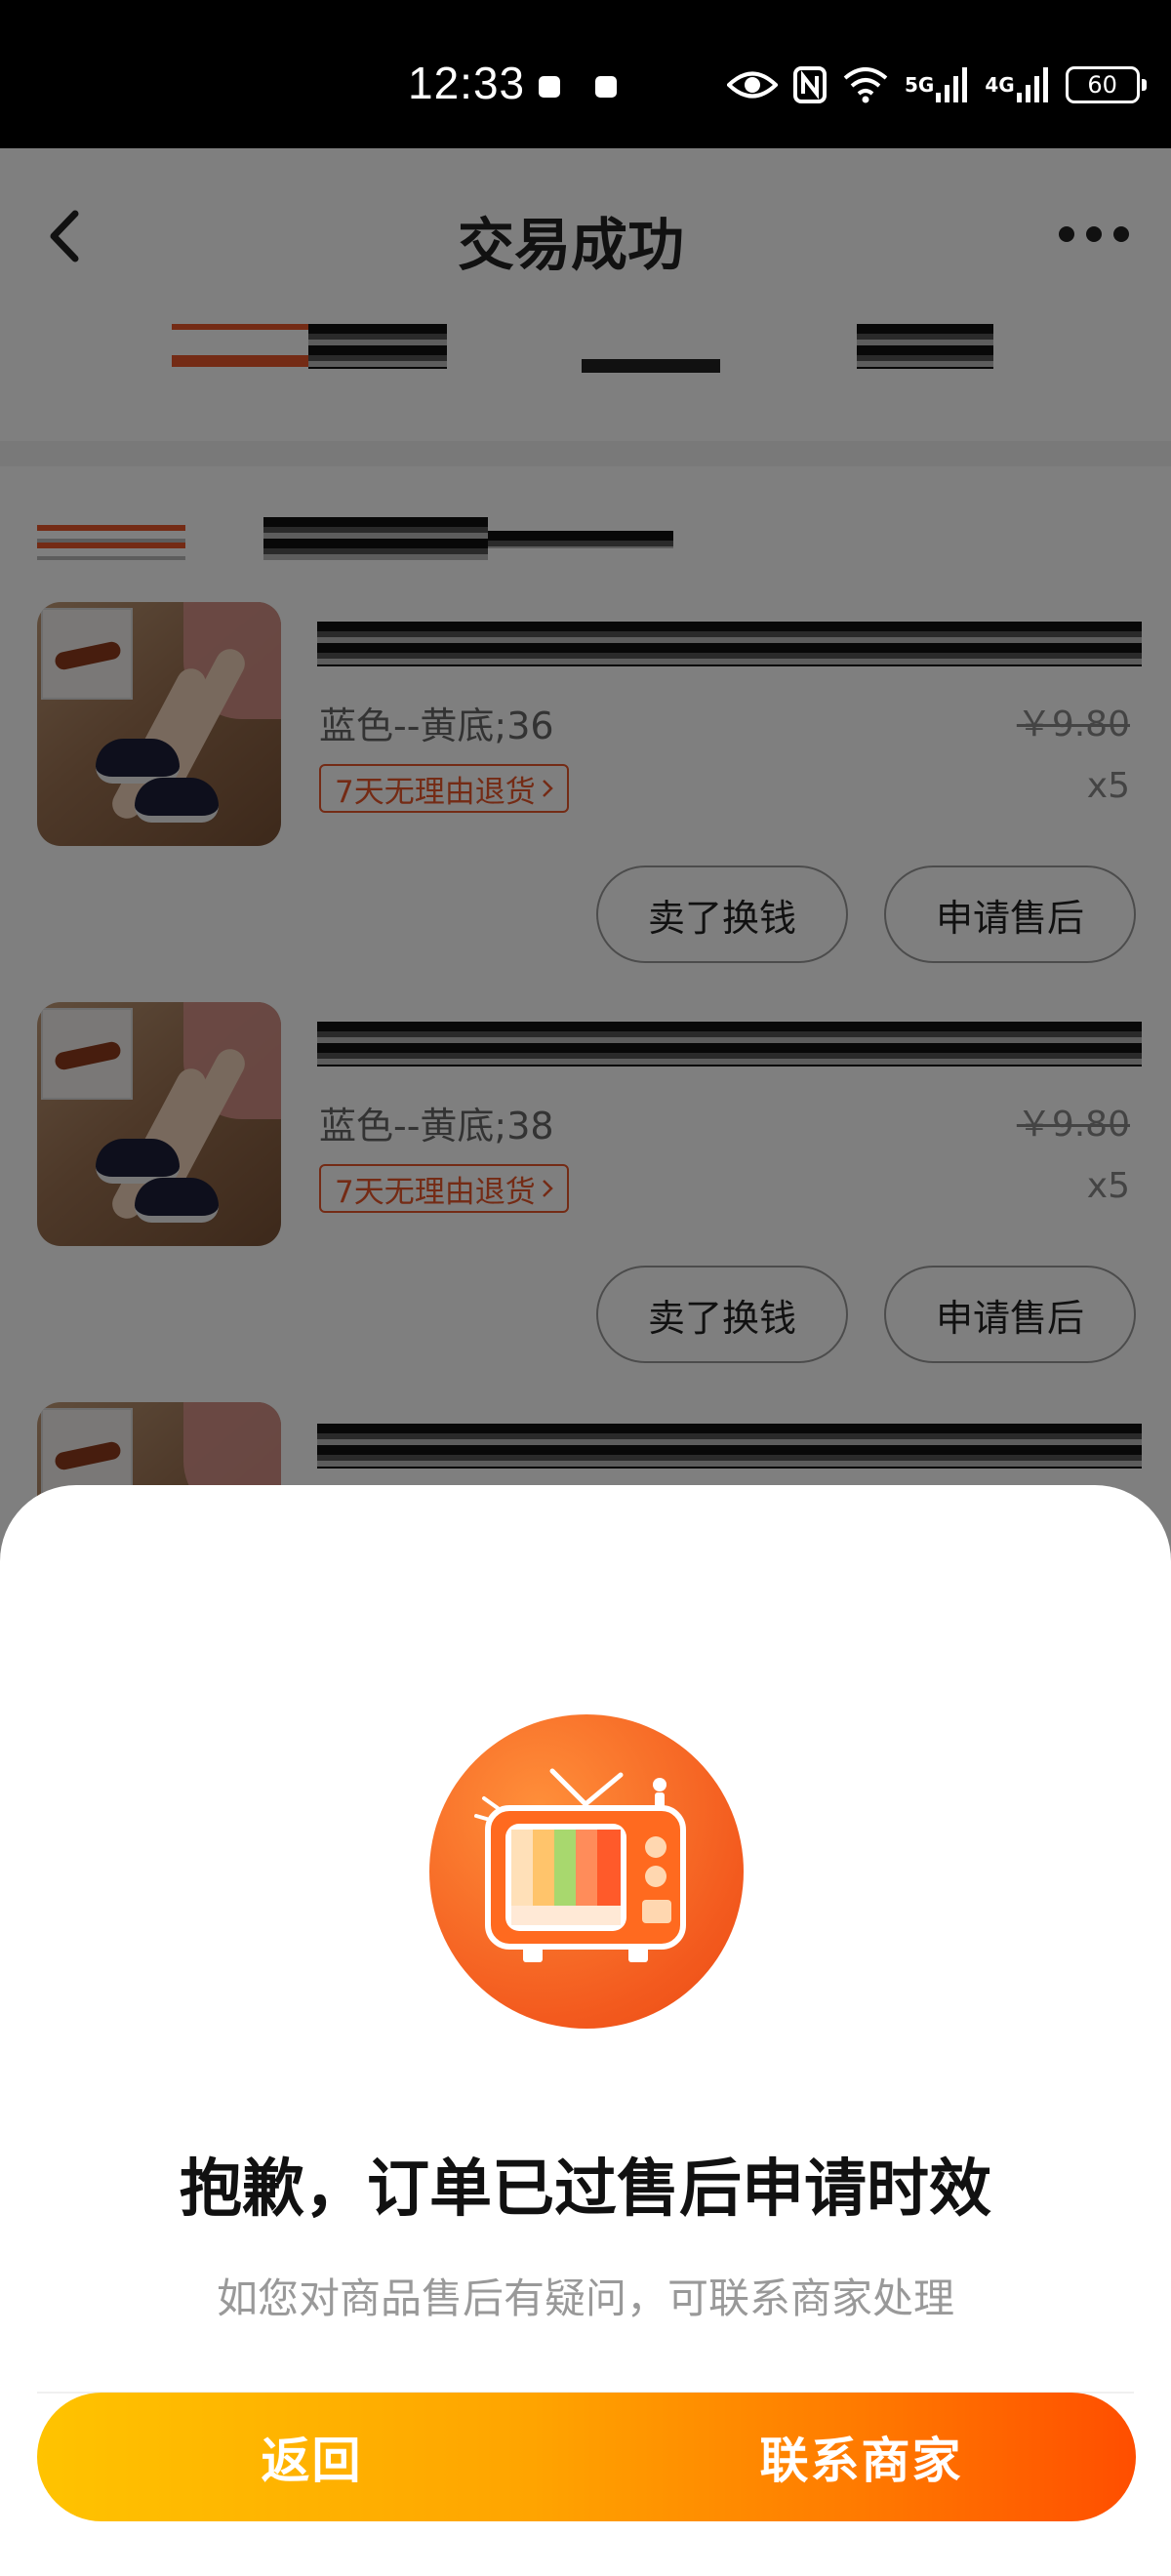 This screenshot has height=2576, width=1171. I want to click on network-label-4g: 4G, so click(1000, 85).